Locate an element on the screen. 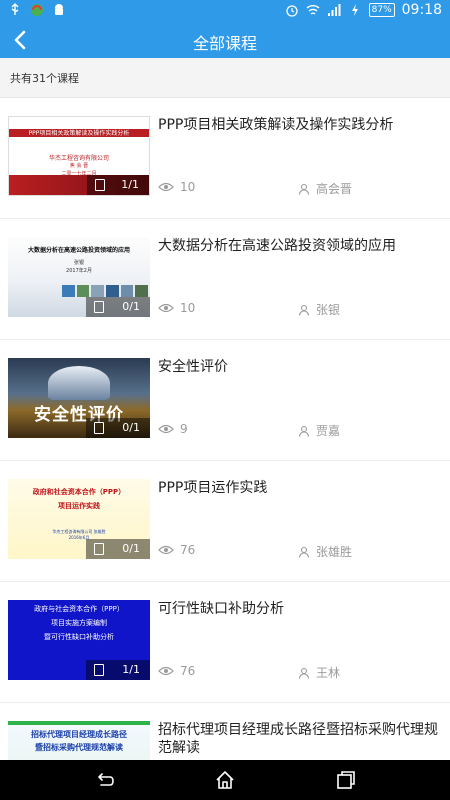  battery-indicator: 87% is located at coordinates (381, 10).